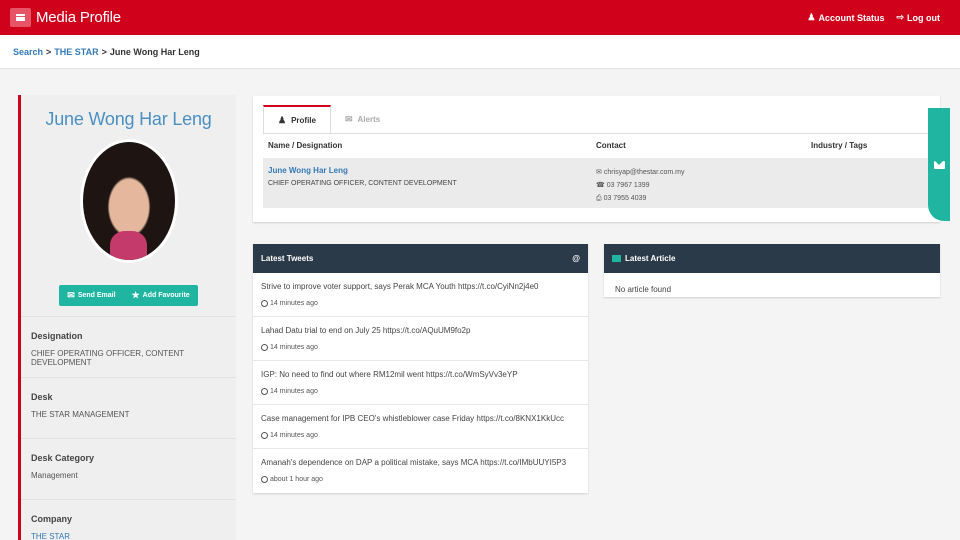 Image resolution: width=960 pixels, height=540 pixels. I want to click on avatar-photo, so click(128, 201).